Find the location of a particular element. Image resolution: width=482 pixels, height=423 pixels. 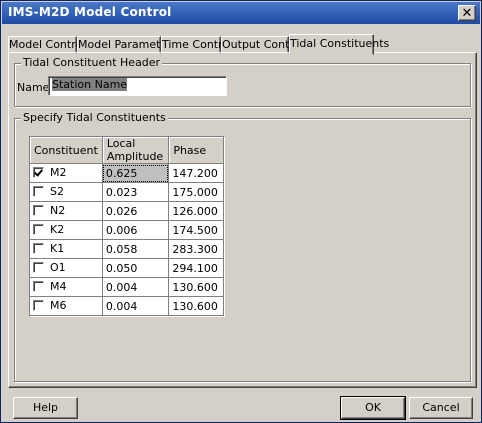

constituent-cell: M6 is located at coordinates (66, 306).